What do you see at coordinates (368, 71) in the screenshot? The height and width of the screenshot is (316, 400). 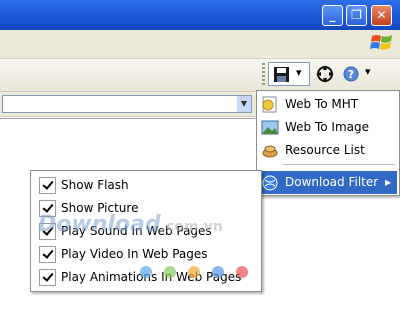 I see `help-dropdown-arrow: ▾` at bounding box center [368, 71].